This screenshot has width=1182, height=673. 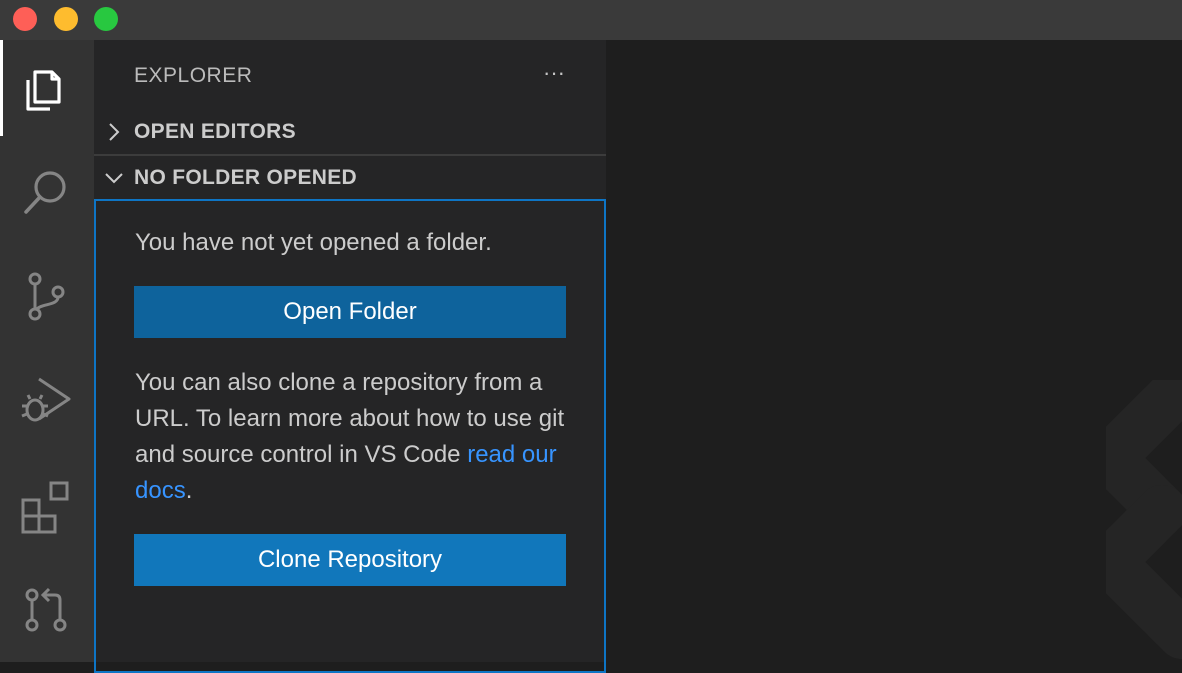 What do you see at coordinates (189, 490) in the screenshot?
I see `clone-info-suffix: .` at bounding box center [189, 490].